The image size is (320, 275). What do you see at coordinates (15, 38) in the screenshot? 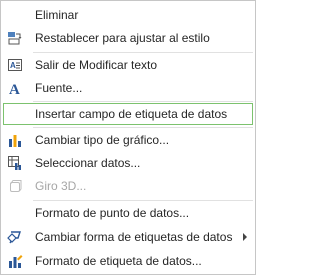
I see `reset-style-icon` at bounding box center [15, 38].